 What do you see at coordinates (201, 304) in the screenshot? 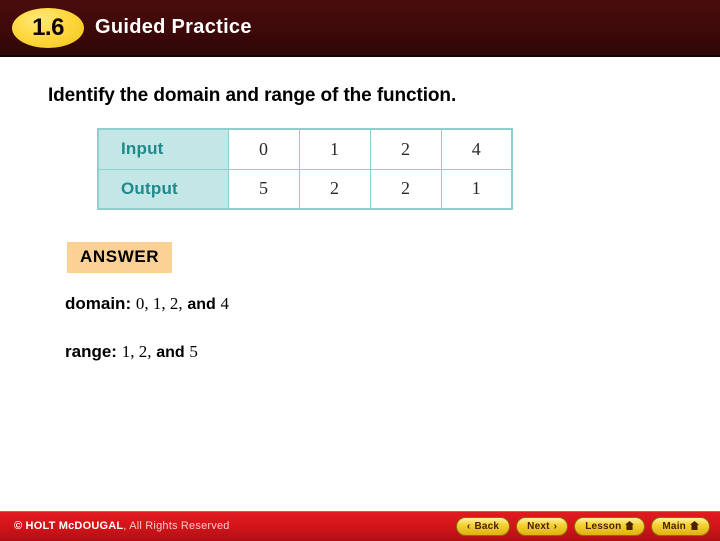
I see `domain-conjunction: and` at bounding box center [201, 304].